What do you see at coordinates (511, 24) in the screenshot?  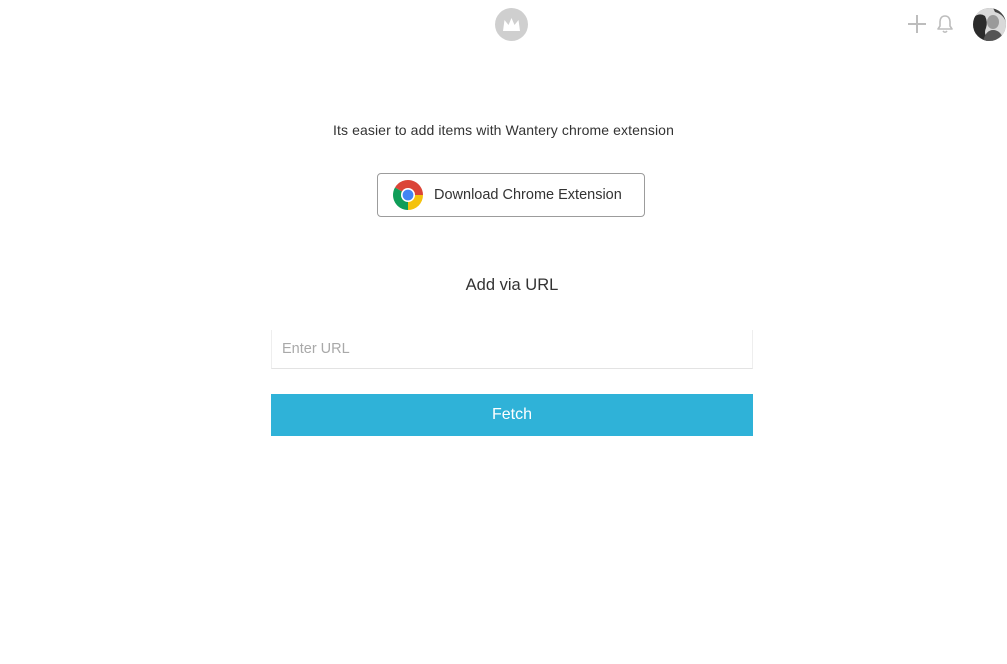 I see `crown-logo-icon` at bounding box center [511, 24].